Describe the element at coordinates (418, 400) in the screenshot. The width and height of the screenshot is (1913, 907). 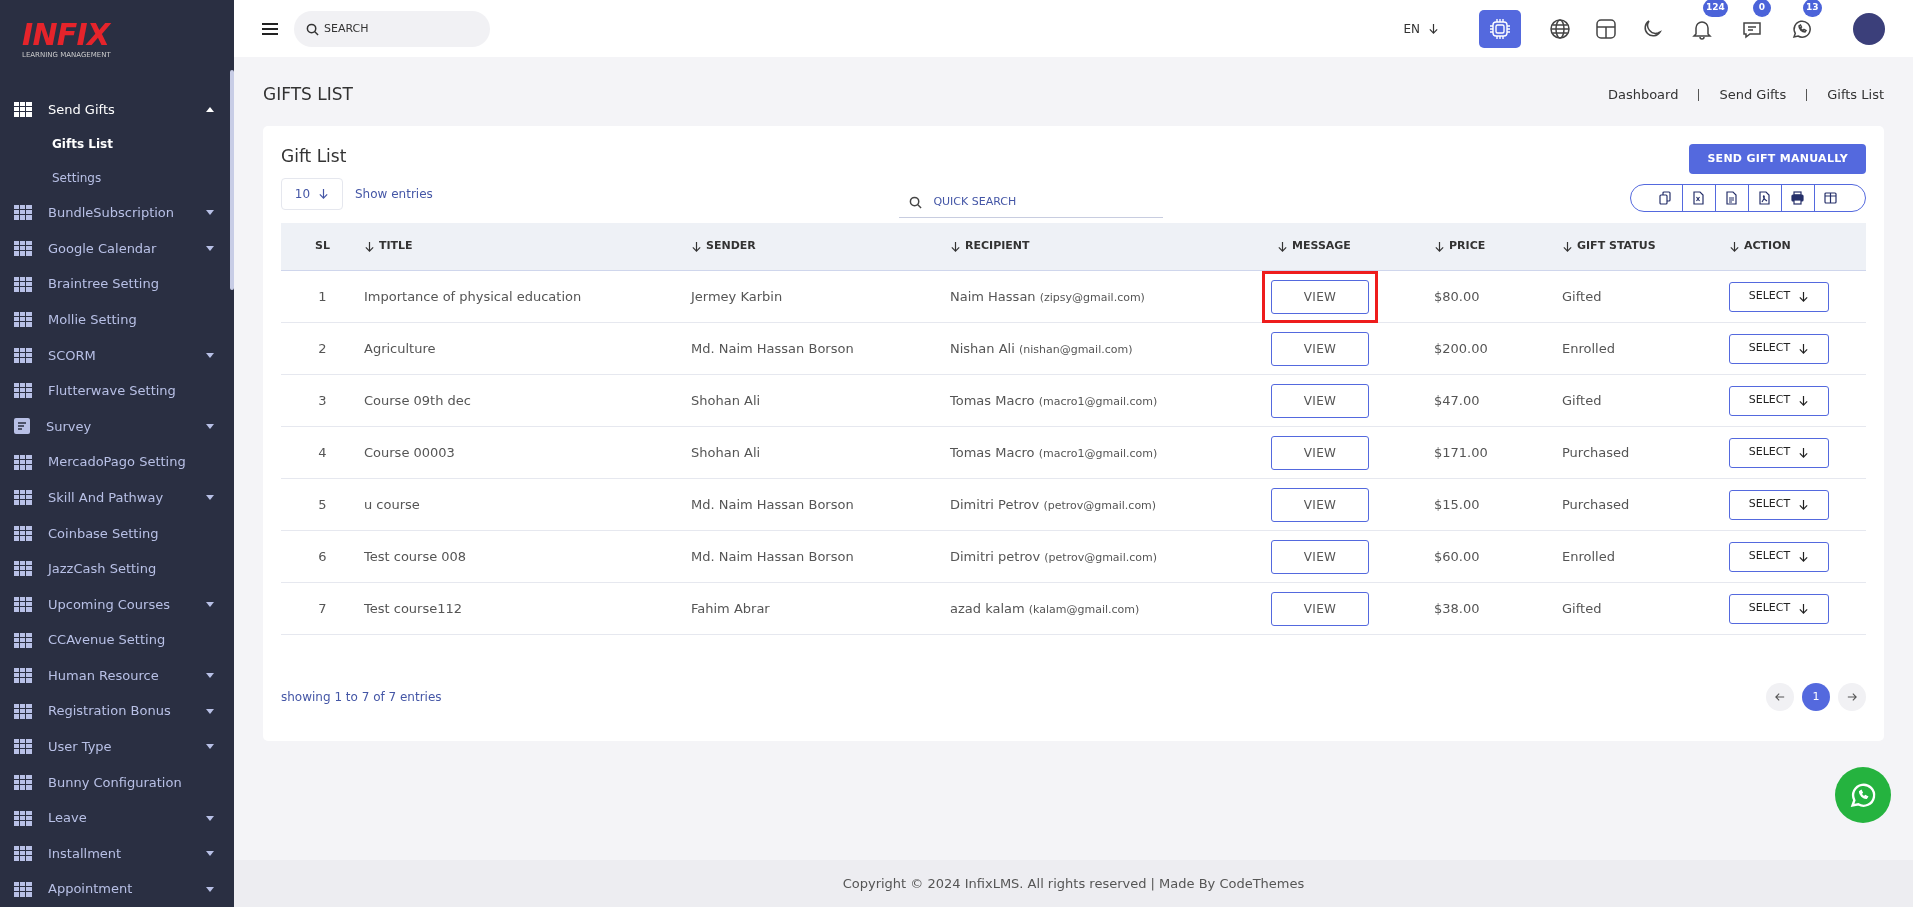
I see `table-cell-text: Course 09th dec` at that location.